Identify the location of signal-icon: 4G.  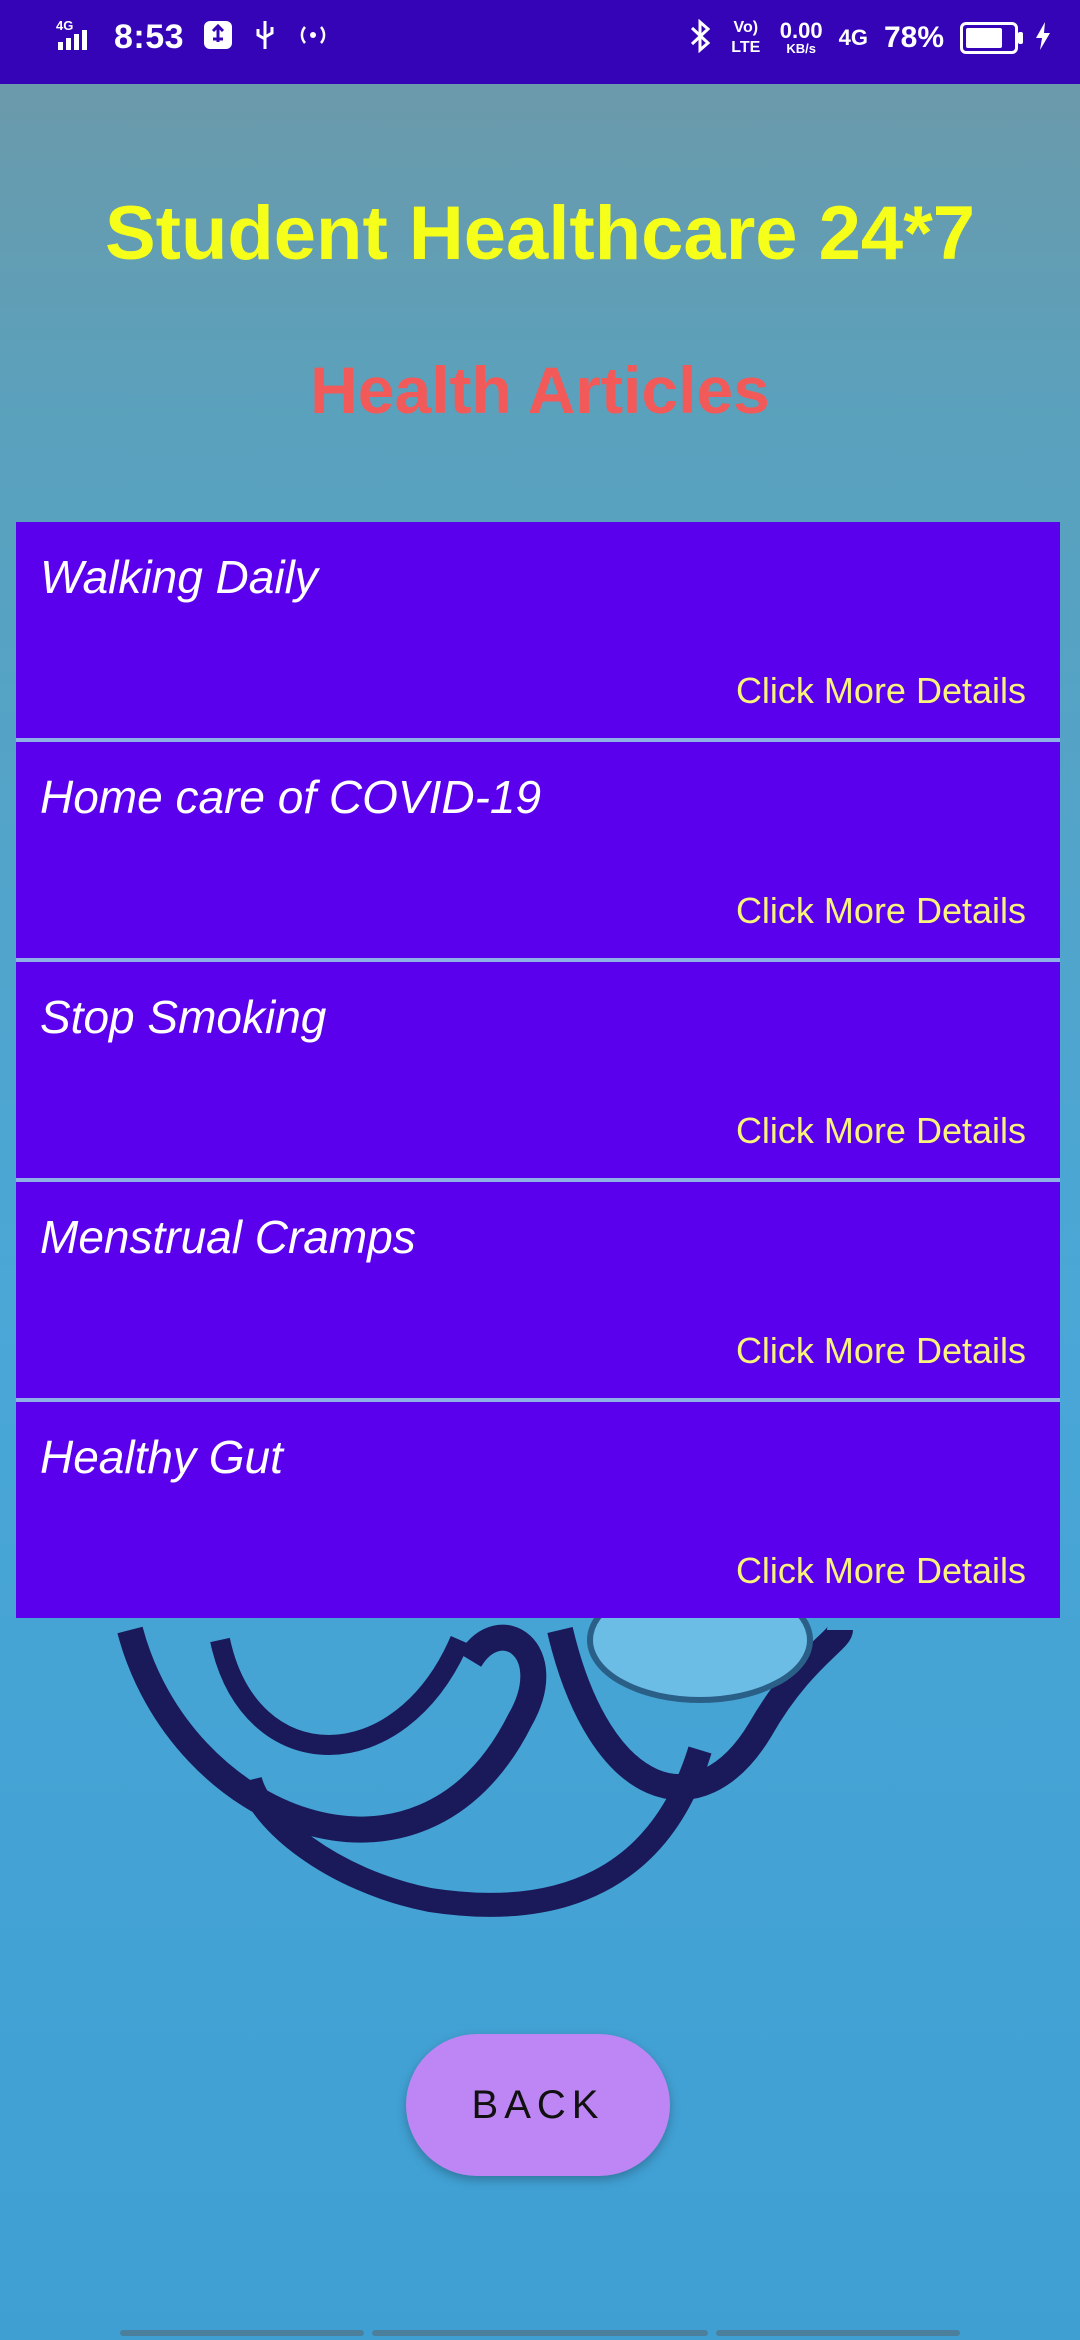
(76, 37).